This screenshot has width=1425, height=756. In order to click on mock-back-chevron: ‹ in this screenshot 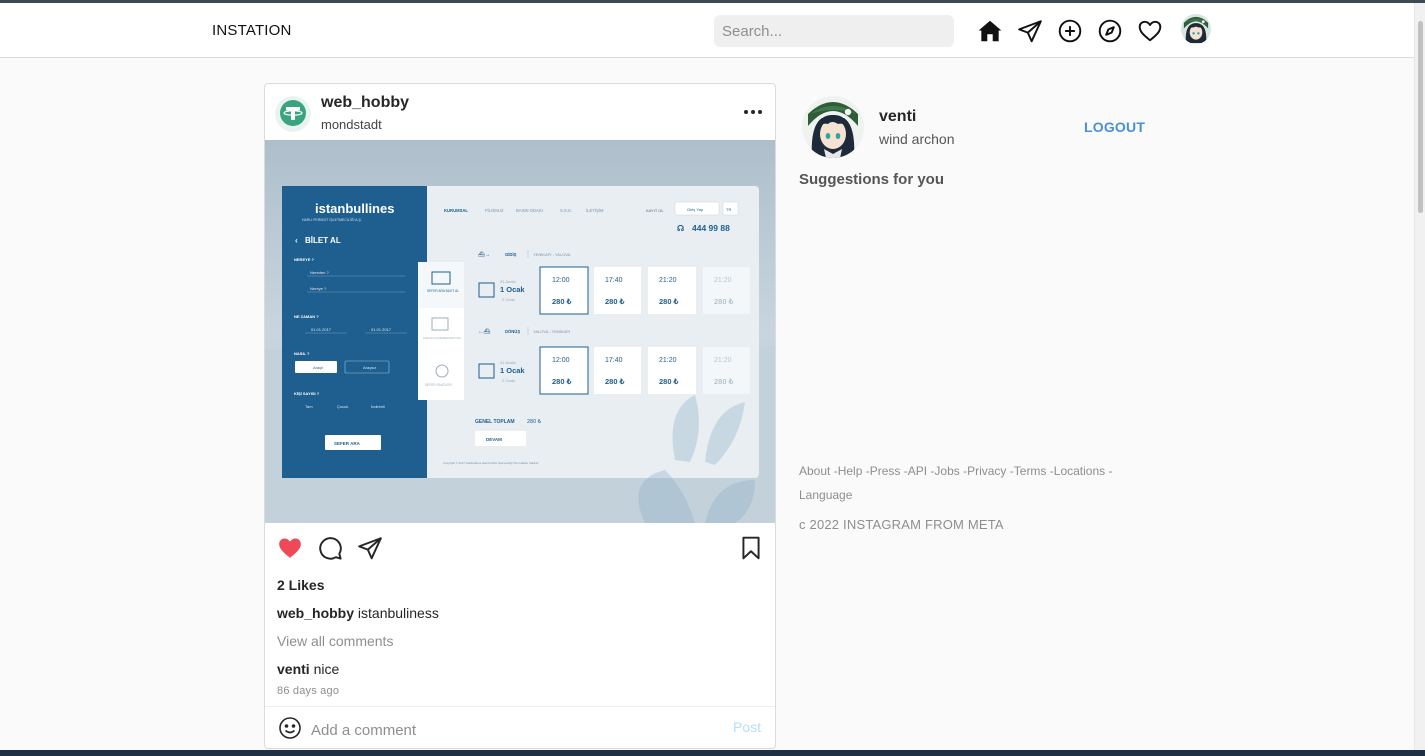, I will do `click(296, 240)`.